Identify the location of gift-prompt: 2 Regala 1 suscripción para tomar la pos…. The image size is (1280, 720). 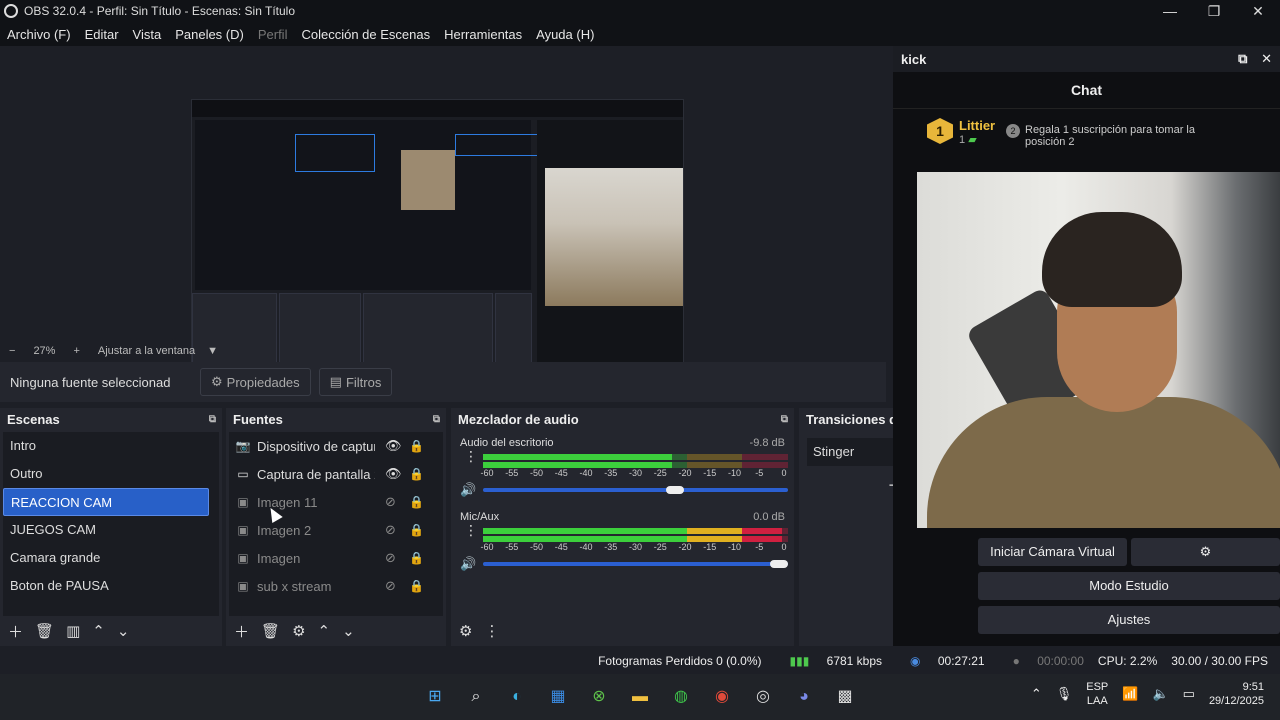
(1116, 136).